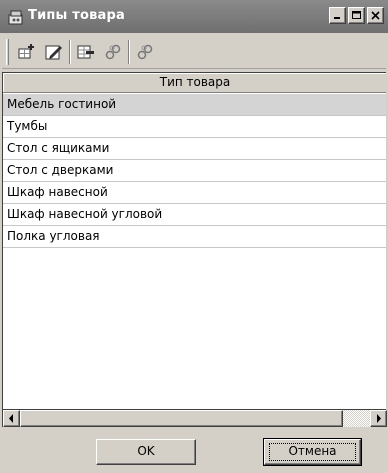 The image size is (388, 473). I want to click on scrollbar-thumb, so click(181, 418).